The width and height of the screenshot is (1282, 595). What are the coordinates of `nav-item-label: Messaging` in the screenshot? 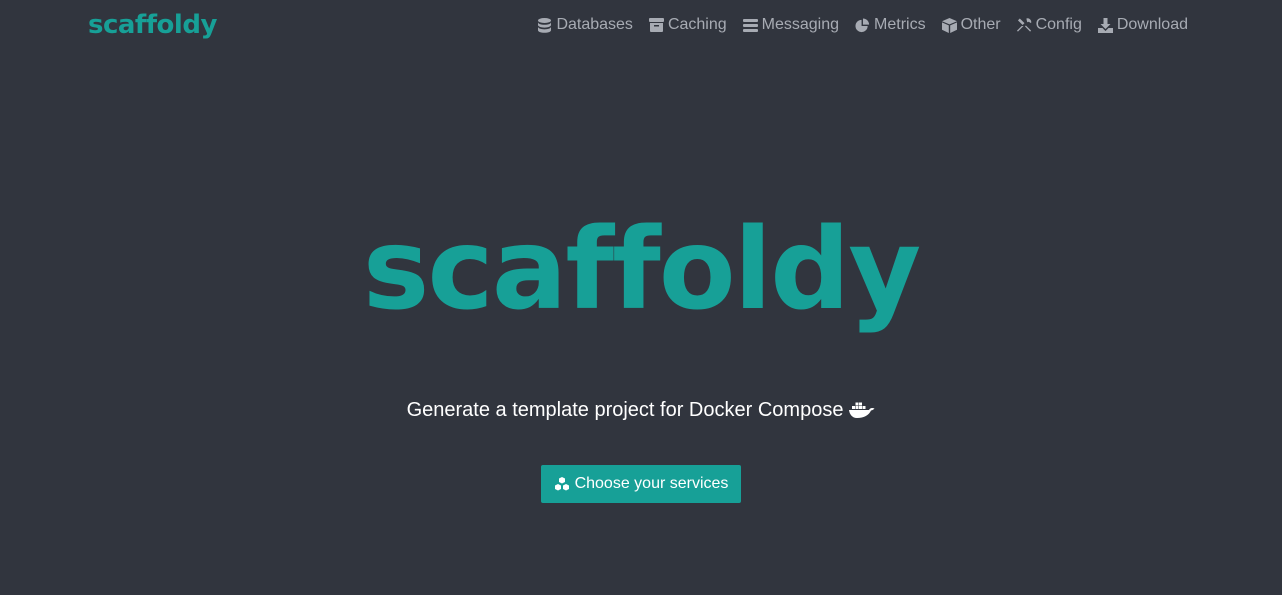 It's located at (800, 24).